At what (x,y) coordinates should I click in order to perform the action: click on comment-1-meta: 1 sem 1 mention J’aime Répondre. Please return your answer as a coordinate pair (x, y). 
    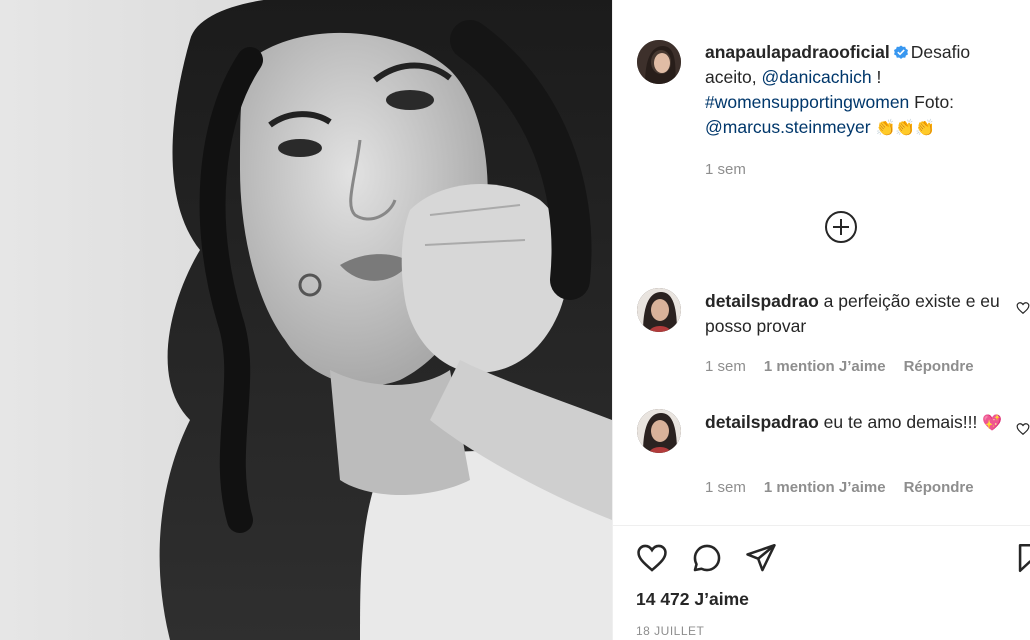
    Looking at the image, I should click on (839, 366).